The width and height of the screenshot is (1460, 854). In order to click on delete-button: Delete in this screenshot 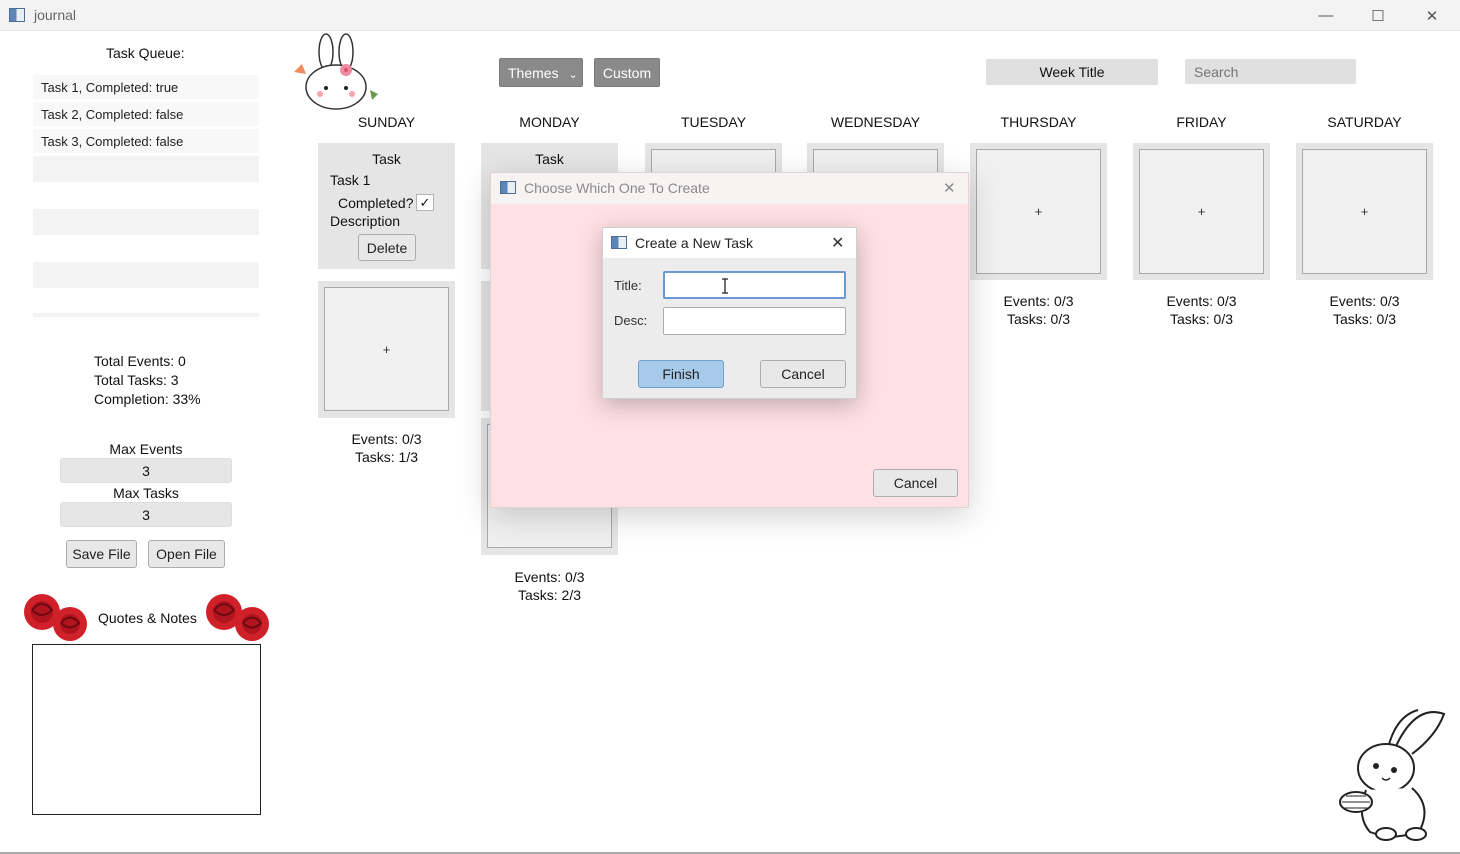, I will do `click(387, 247)`.